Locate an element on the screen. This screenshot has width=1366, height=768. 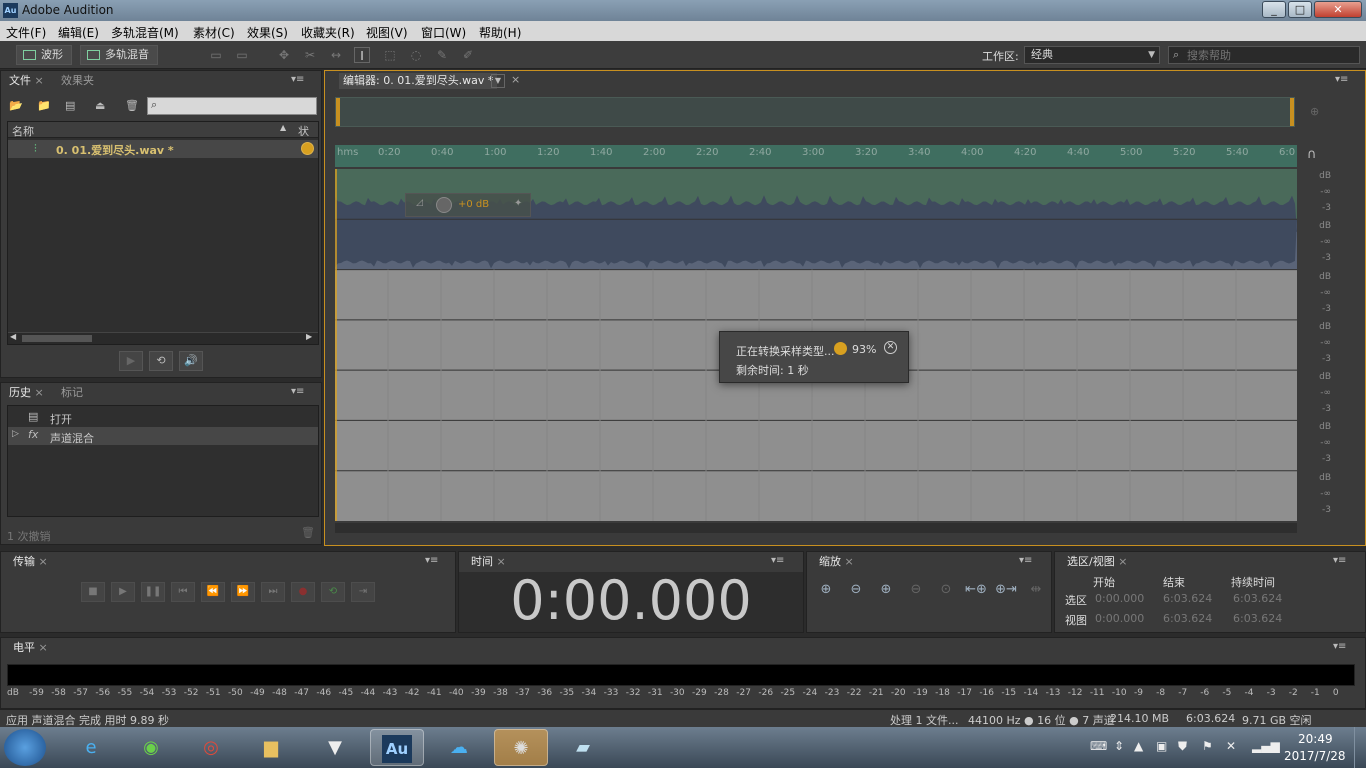
files-filter-input is located at coordinates (232, 106).